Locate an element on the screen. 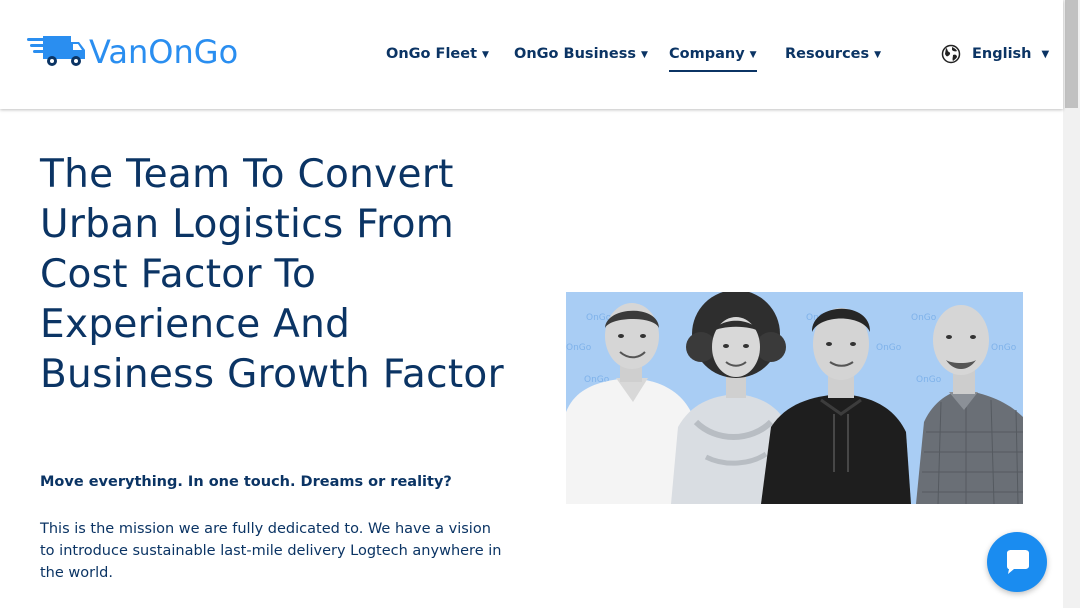 The width and height of the screenshot is (1080, 608). delivery-truck-icon is located at coordinates (56, 51).